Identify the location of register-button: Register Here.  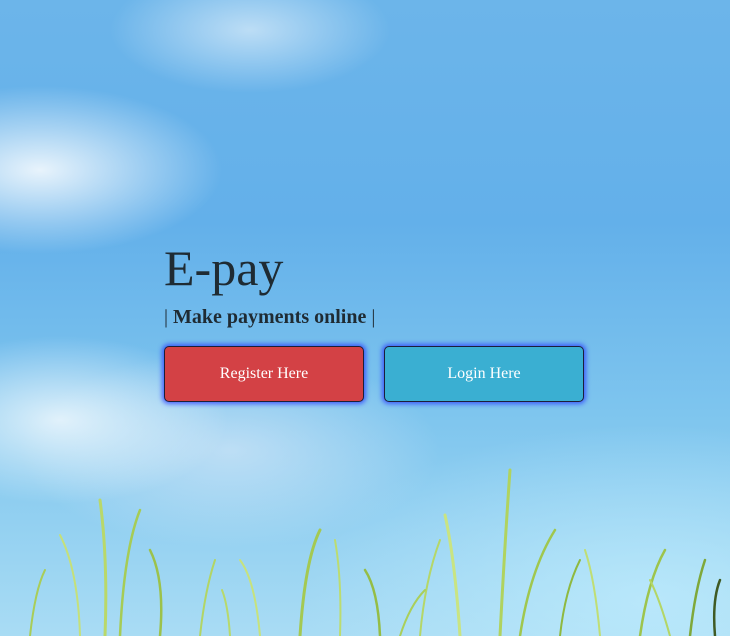
(264, 374).